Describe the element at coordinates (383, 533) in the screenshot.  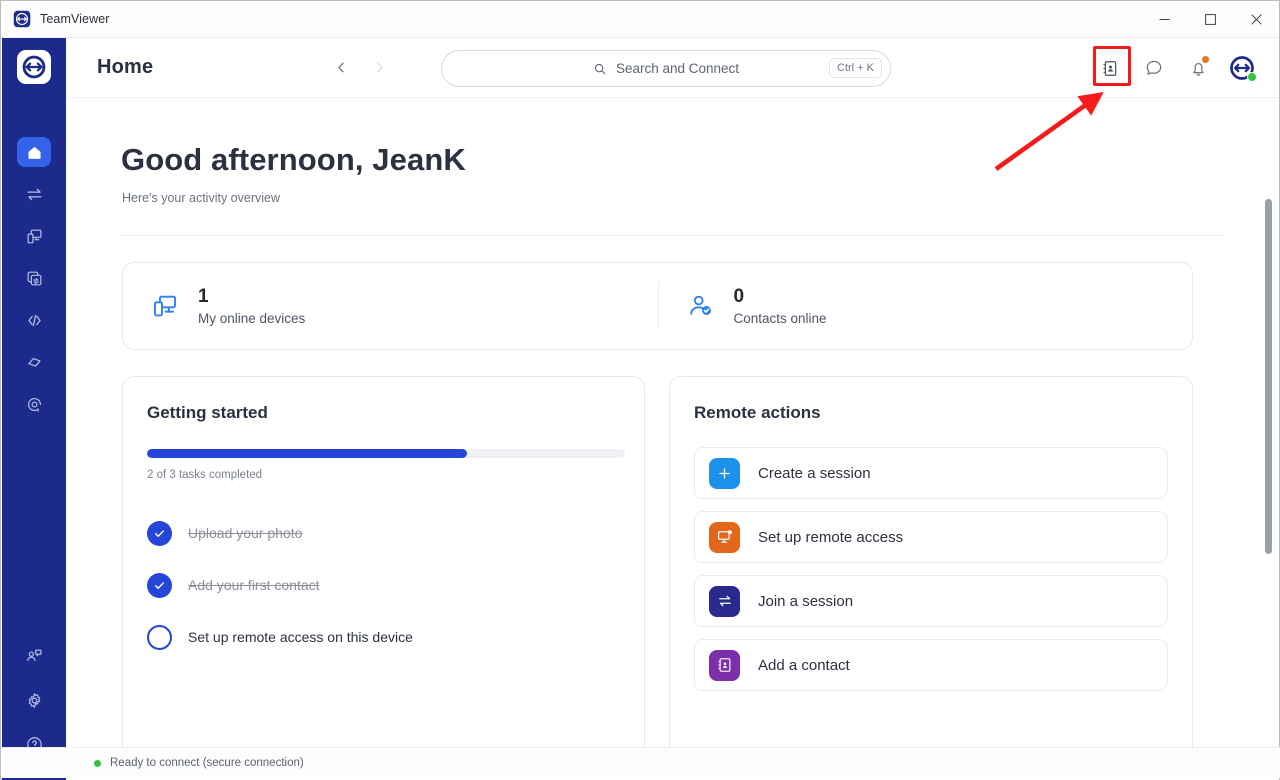
I see `task-item: Upload your photo` at that location.